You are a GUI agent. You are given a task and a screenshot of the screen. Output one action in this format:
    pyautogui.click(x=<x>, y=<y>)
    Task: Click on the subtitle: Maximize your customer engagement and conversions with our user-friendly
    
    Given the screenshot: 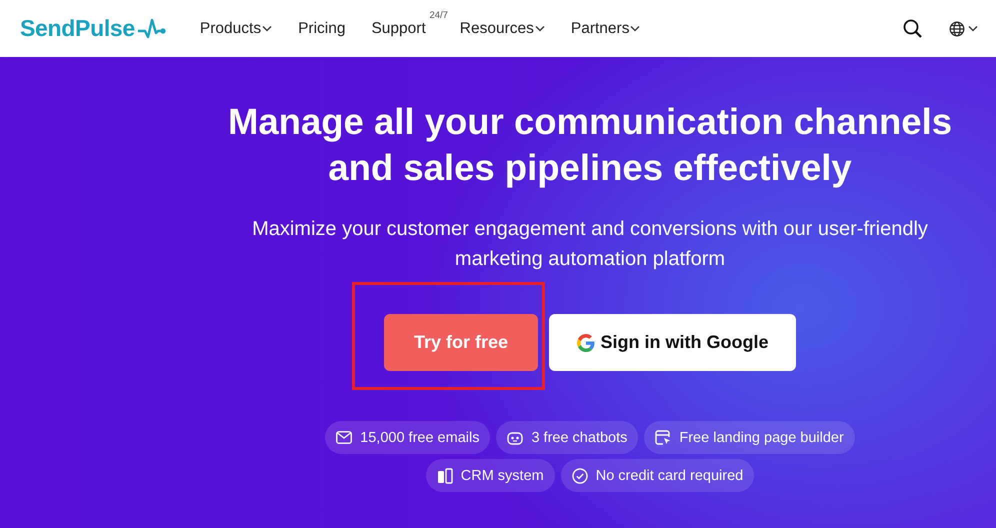 What is the action you would take?
    pyautogui.click(x=590, y=229)
    